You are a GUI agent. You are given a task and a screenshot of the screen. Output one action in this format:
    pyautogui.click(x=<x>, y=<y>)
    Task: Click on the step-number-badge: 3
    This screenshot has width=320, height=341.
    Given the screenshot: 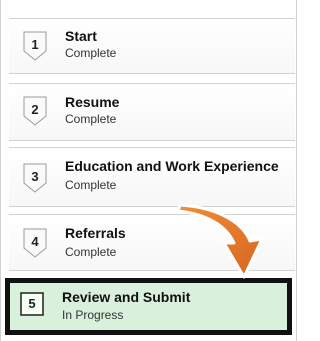 What is the action you would take?
    pyautogui.click(x=35, y=178)
    